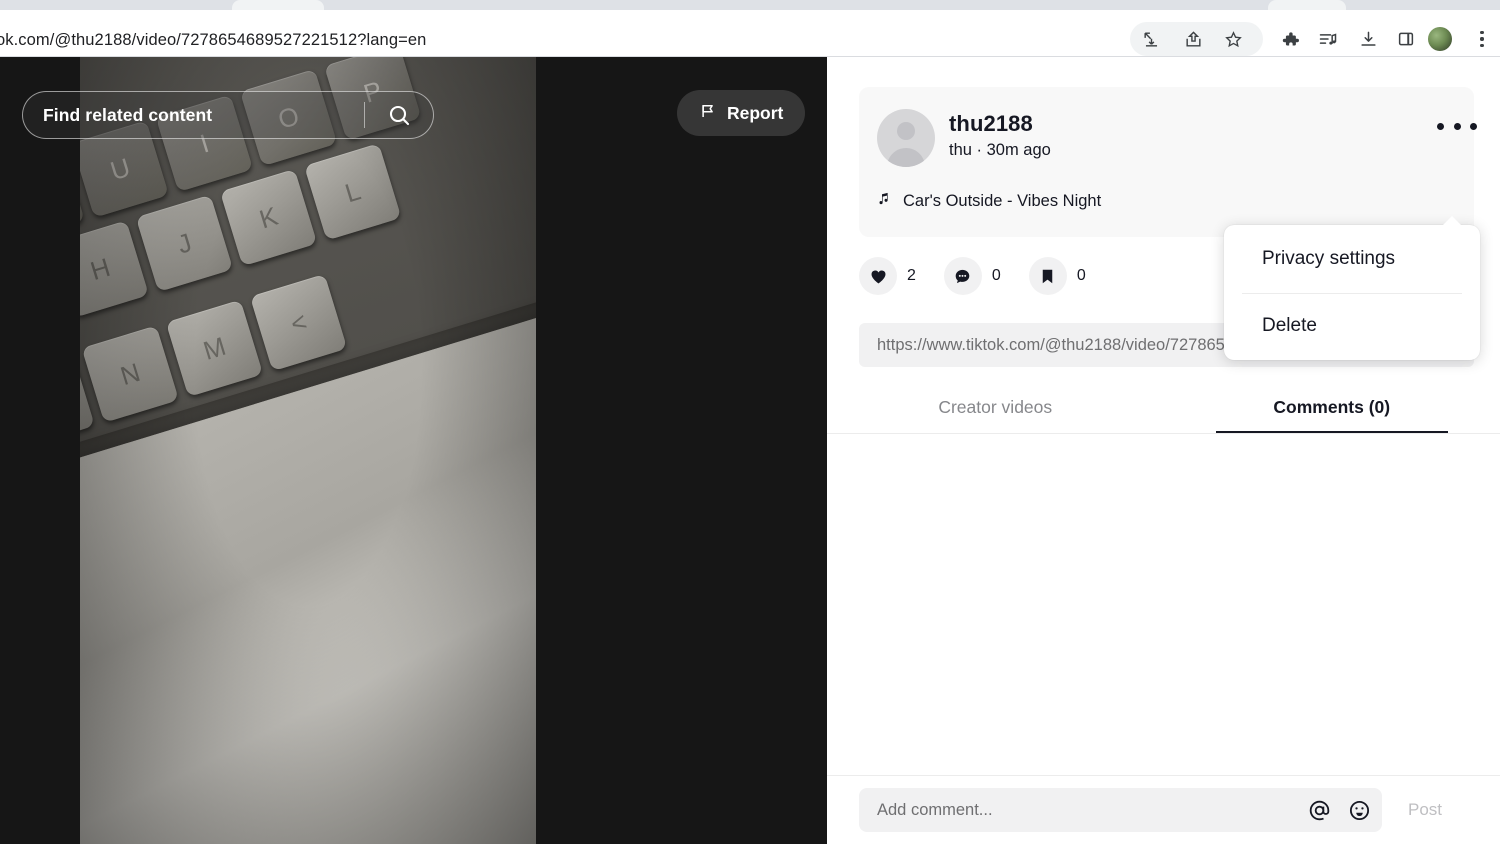  I want to click on report-label: Report, so click(755, 112).